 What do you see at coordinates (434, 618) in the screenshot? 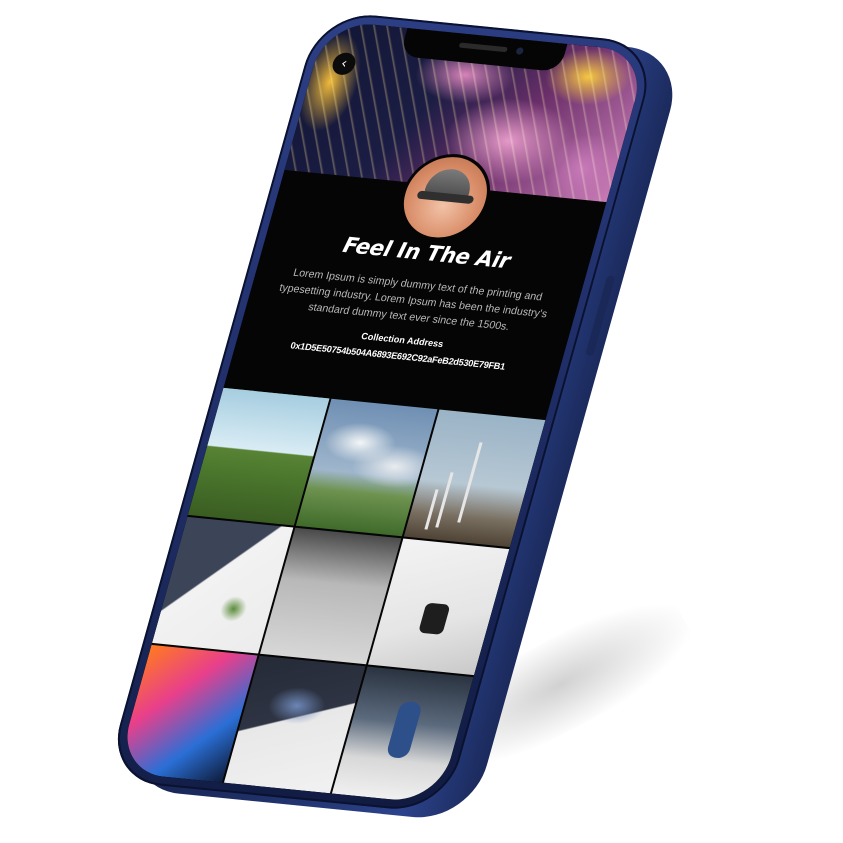
I see `smartwatch-shape` at bounding box center [434, 618].